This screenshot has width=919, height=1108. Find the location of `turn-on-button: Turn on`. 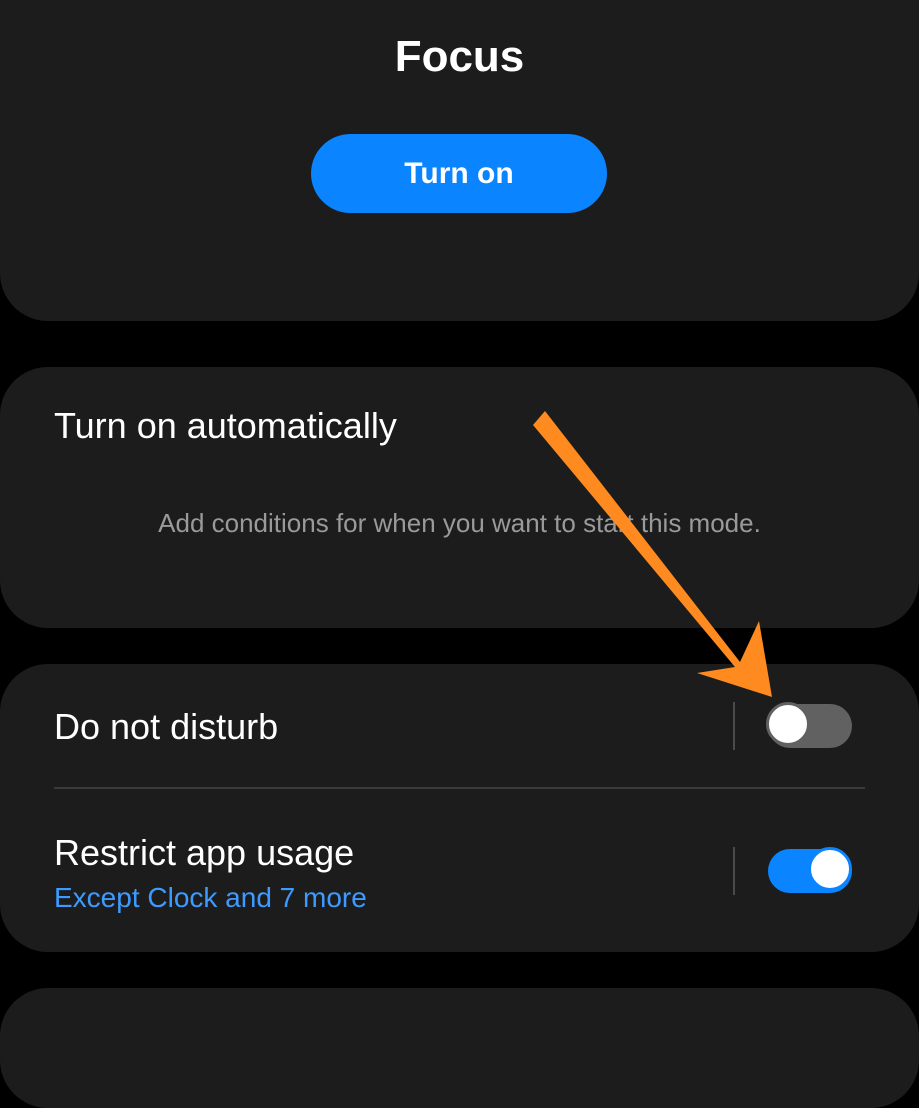

turn-on-button: Turn on is located at coordinates (459, 173).